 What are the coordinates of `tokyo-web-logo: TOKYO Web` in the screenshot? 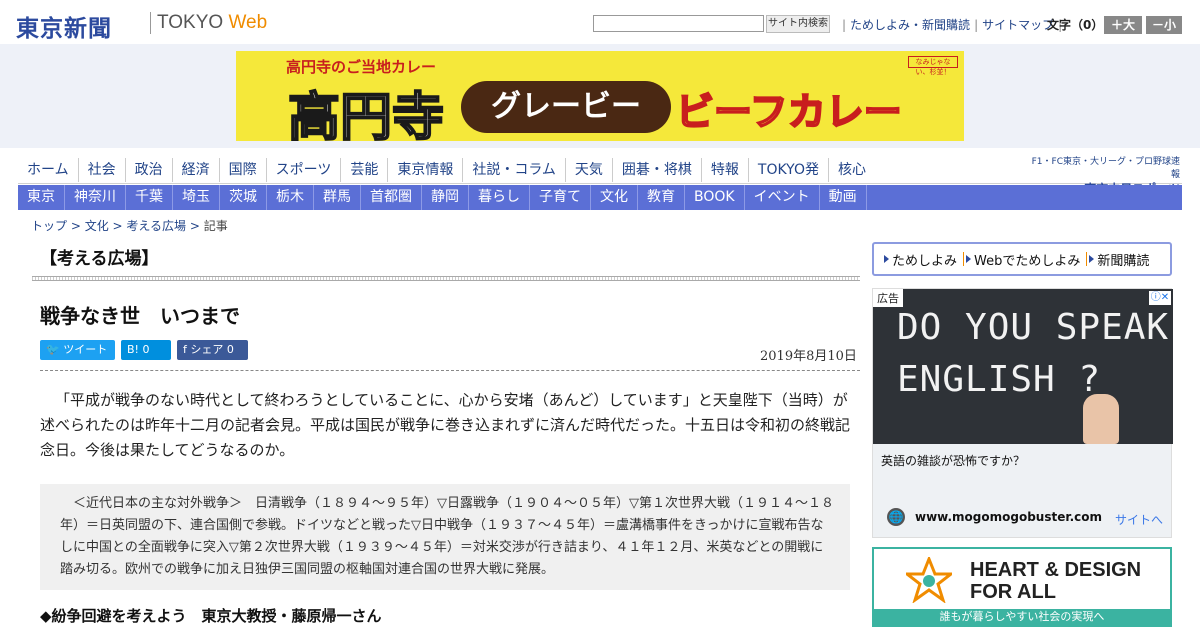 It's located at (212, 23).